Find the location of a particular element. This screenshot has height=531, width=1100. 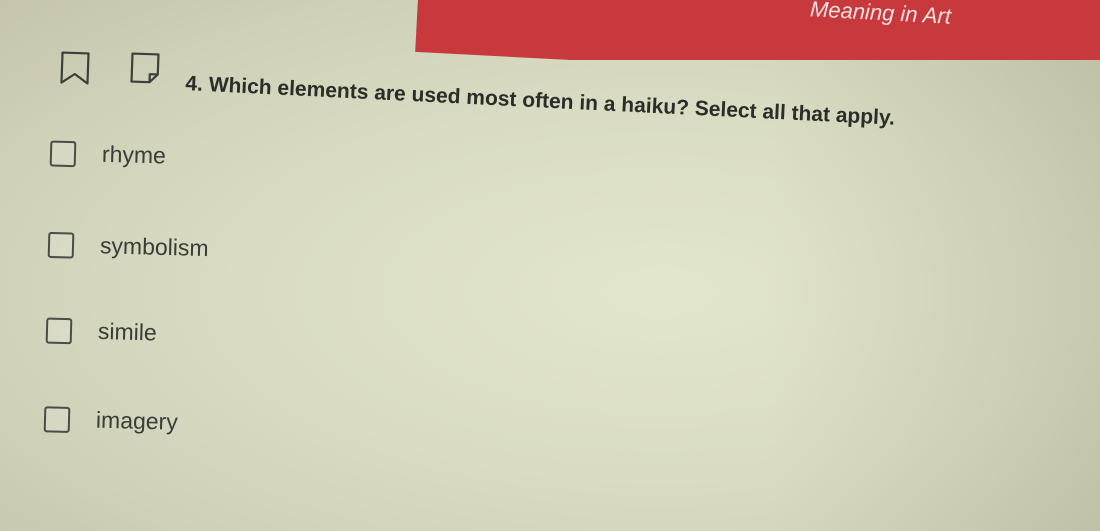

checkbox-imagery is located at coordinates (57, 419).